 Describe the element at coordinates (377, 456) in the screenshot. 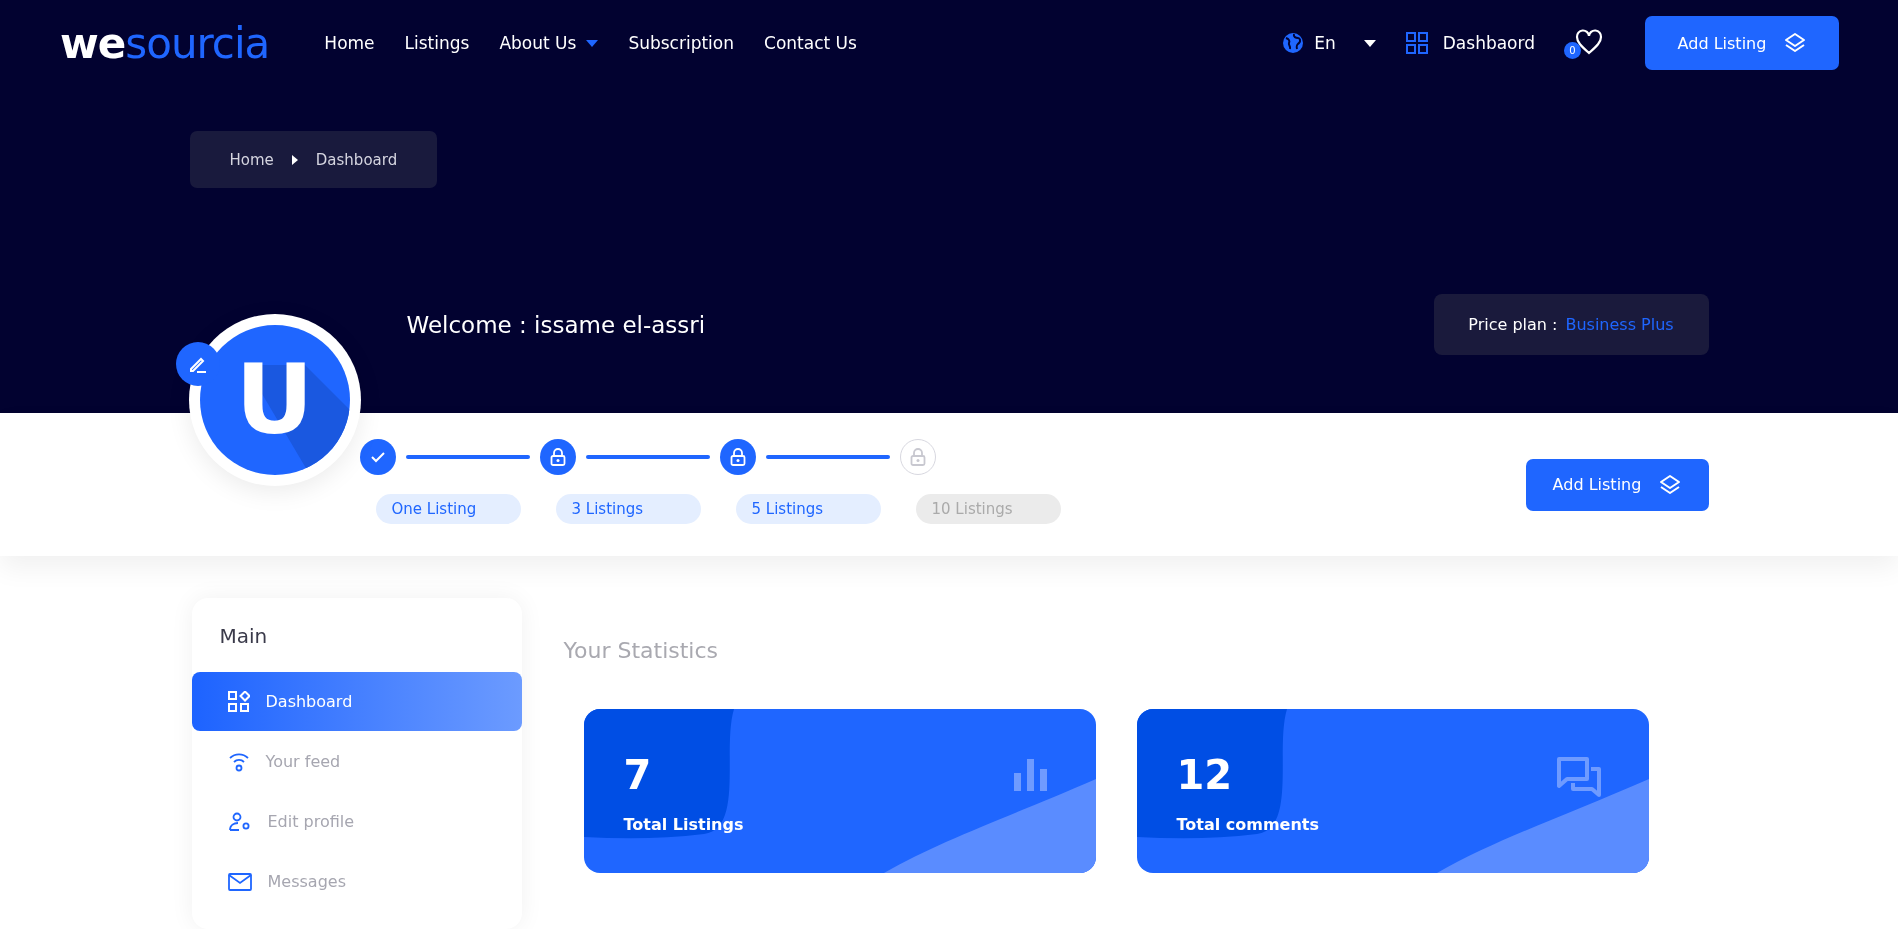

I see `check-icon` at that location.